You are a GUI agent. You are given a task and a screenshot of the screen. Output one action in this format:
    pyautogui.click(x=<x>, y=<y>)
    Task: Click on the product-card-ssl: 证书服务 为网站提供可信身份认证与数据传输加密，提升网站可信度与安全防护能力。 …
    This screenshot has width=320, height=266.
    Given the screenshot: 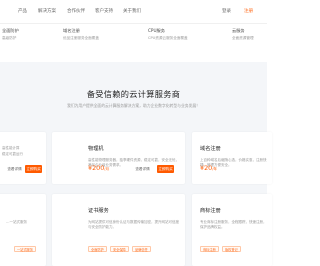 What is the action you would take?
    pyautogui.click(x=118, y=230)
    